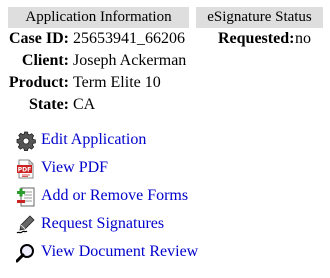 The width and height of the screenshot is (330, 278). Describe the element at coordinates (119, 252) in the screenshot. I see `view-document-review-link: View Document Review` at that location.